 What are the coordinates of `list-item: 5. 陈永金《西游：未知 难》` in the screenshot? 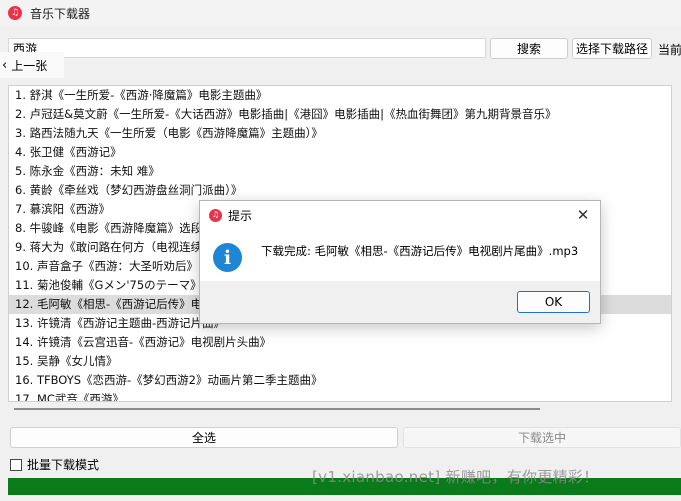 It's located at (340, 171).